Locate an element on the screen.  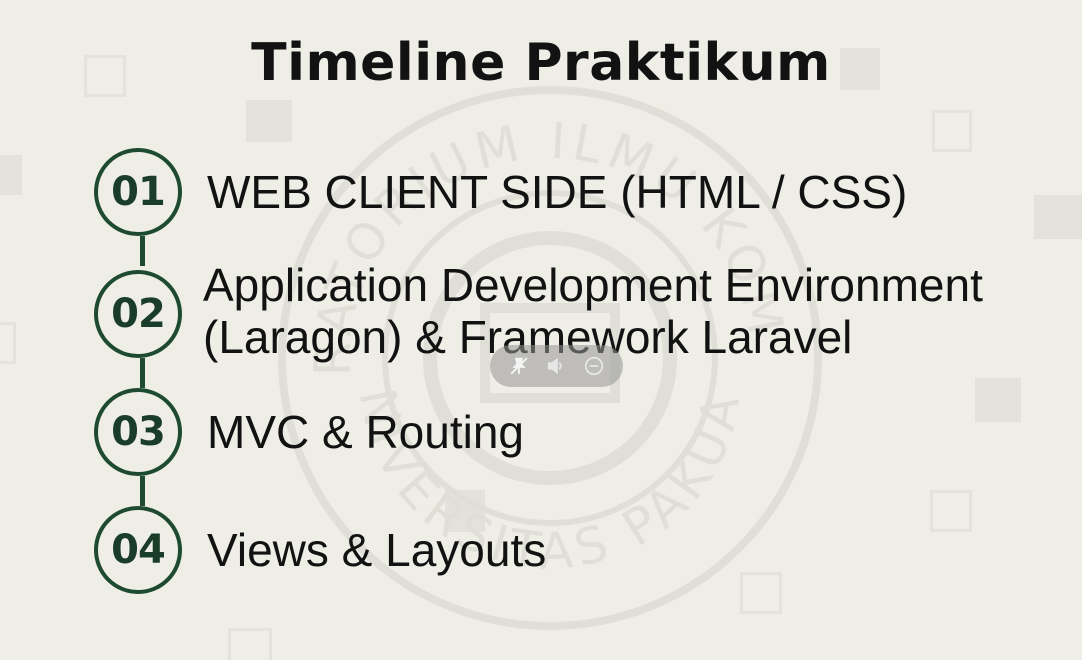
timeline-number-badge-03: 03 is located at coordinates (138, 432).